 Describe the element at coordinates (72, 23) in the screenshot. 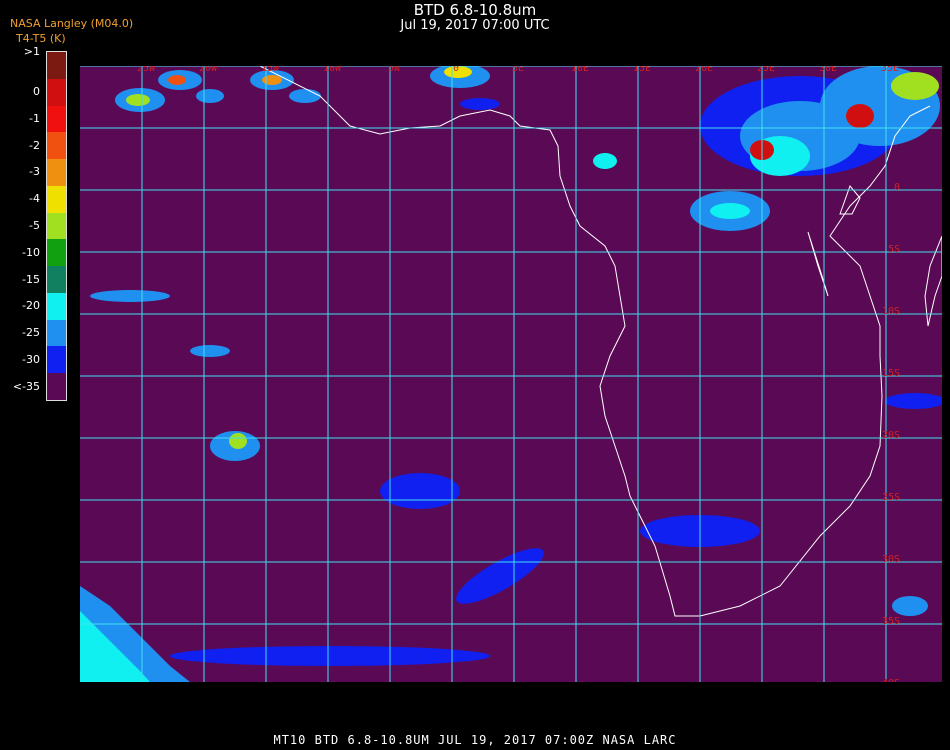

I see `credit-label: NASA Langley (M04.0)` at that location.